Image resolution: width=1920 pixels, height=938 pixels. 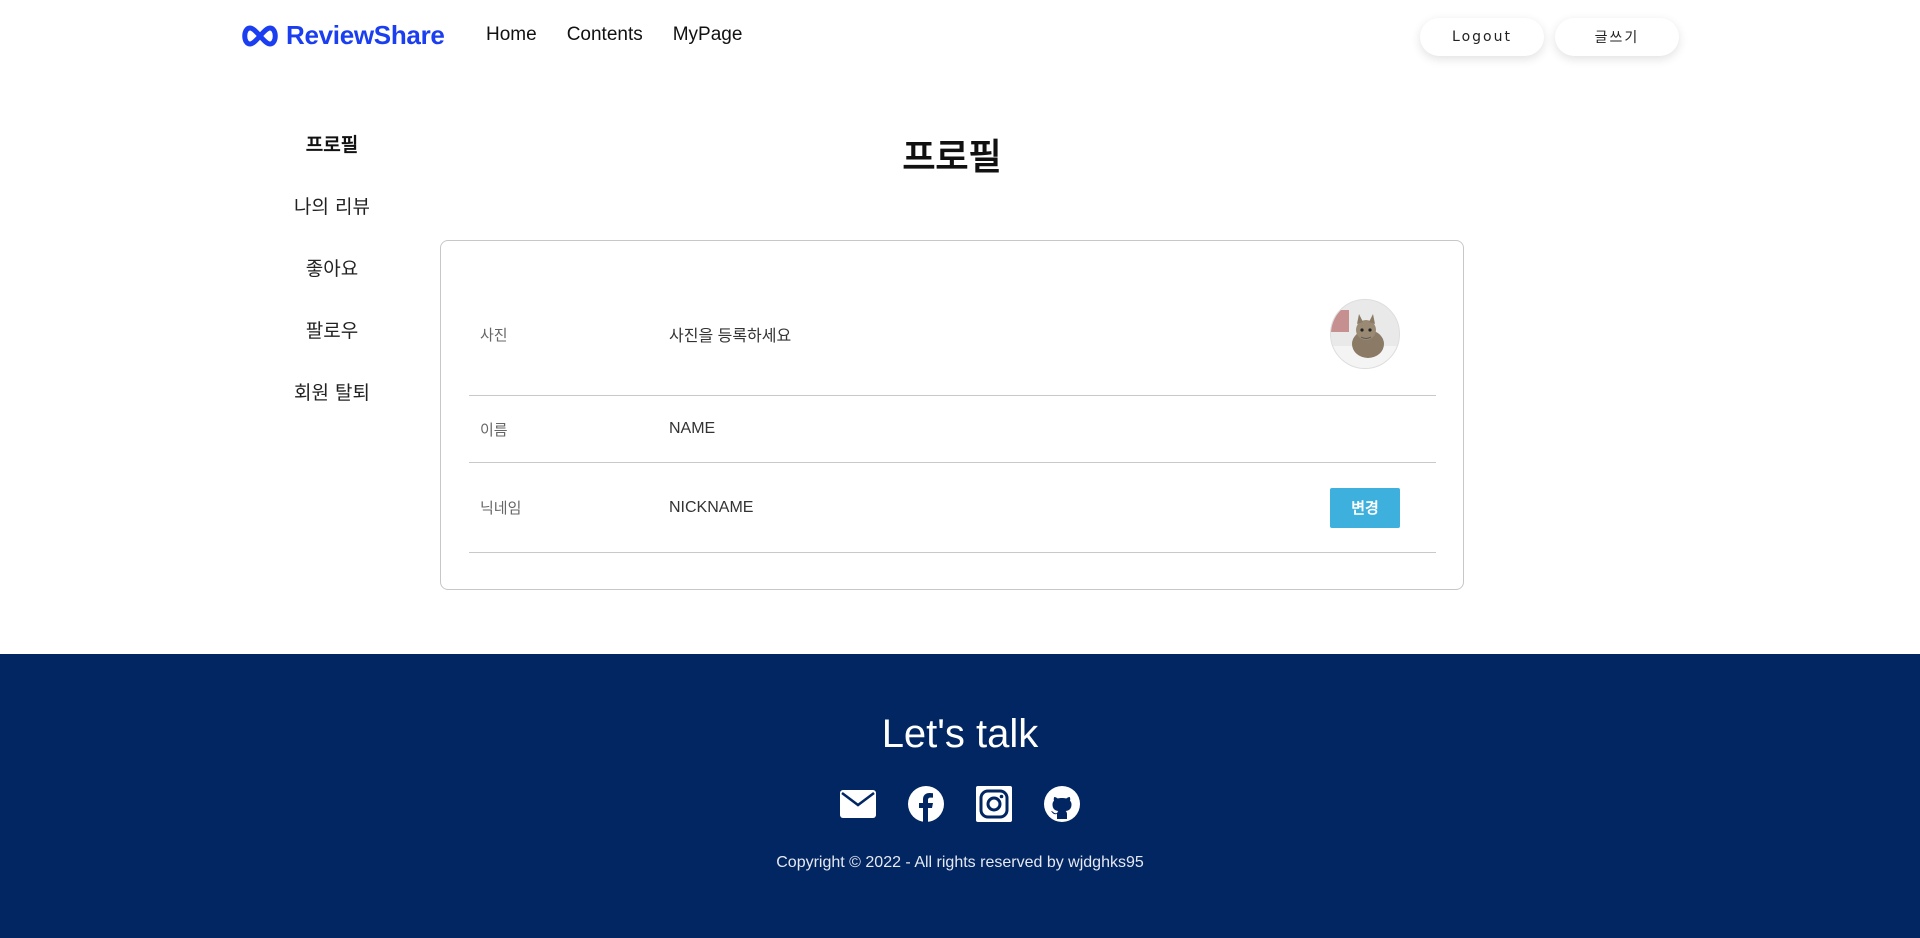 I want to click on photo-value: 사진을 등록하세요, so click(x=730, y=336).